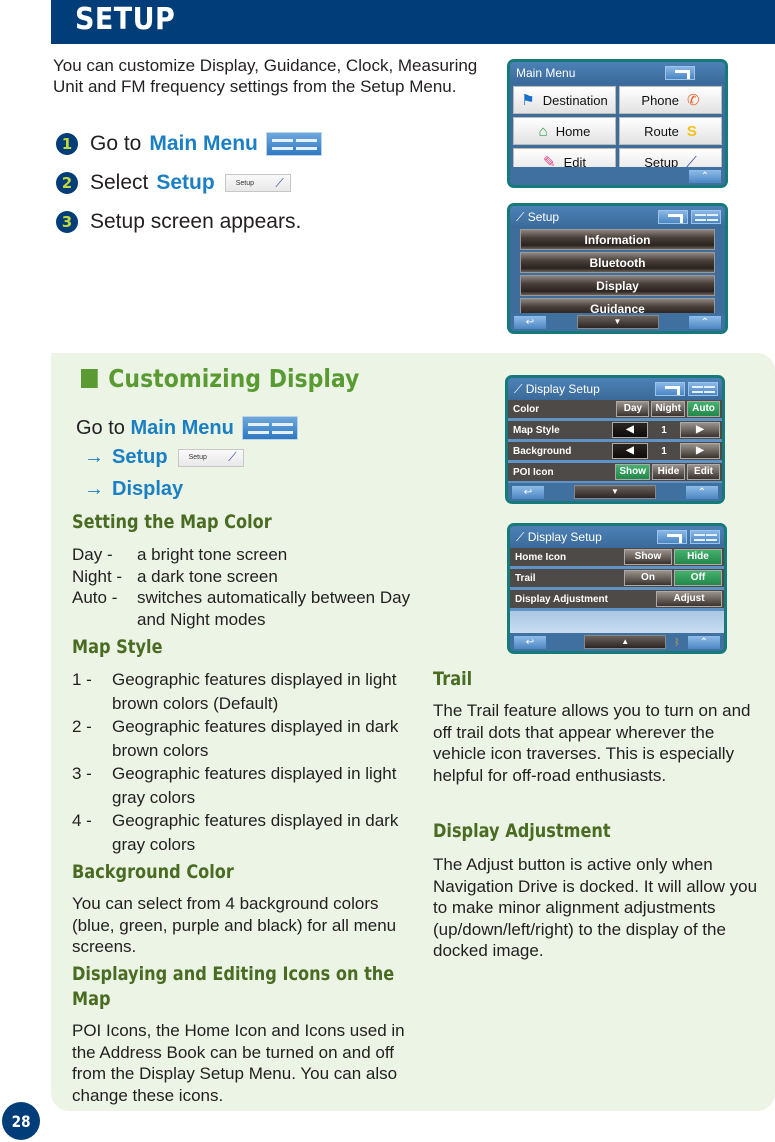 This screenshot has width=775, height=1142. Describe the element at coordinates (664, 451) in the screenshot. I see `background-value: 1` at that location.